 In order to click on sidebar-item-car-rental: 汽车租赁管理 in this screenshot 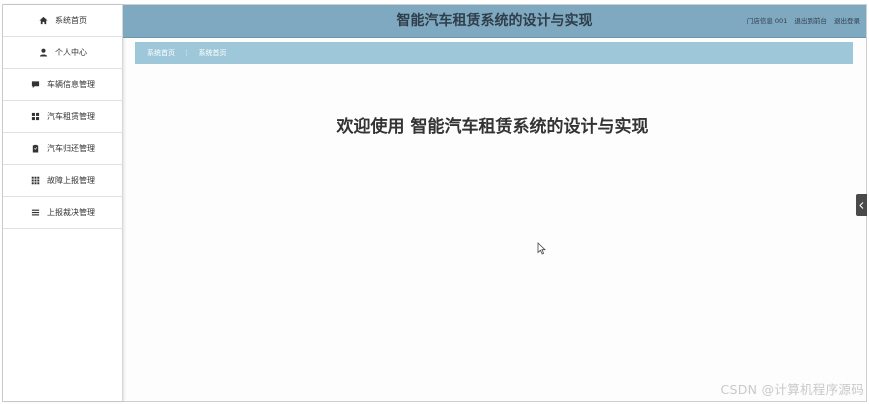, I will do `click(62, 117)`.